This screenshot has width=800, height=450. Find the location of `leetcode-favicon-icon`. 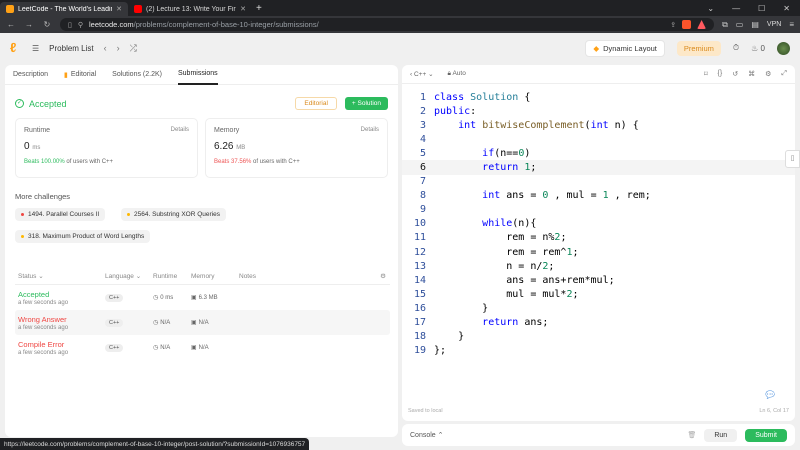

leetcode-favicon-icon is located at coordinates (10, 9).